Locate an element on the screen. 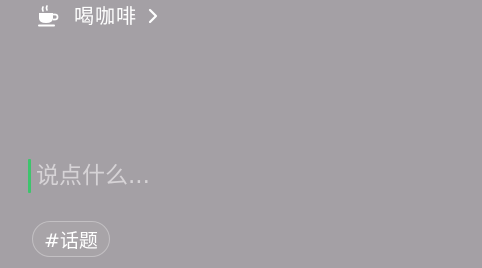 The height and width of the screenshot is (268, 482). topic-button: #话题 is located at coordinates (71, 239).